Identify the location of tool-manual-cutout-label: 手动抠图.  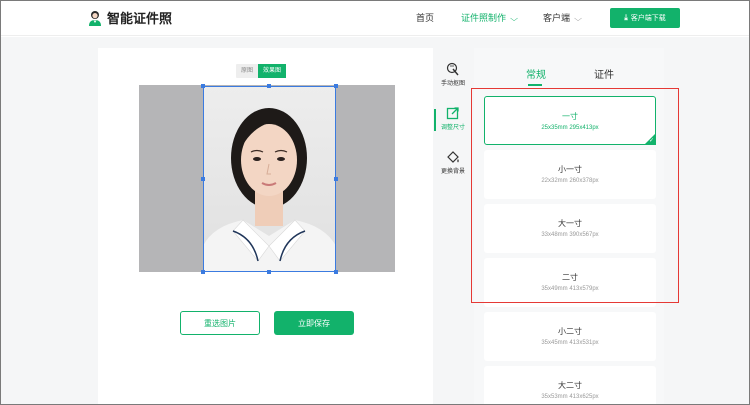
(452, 84).